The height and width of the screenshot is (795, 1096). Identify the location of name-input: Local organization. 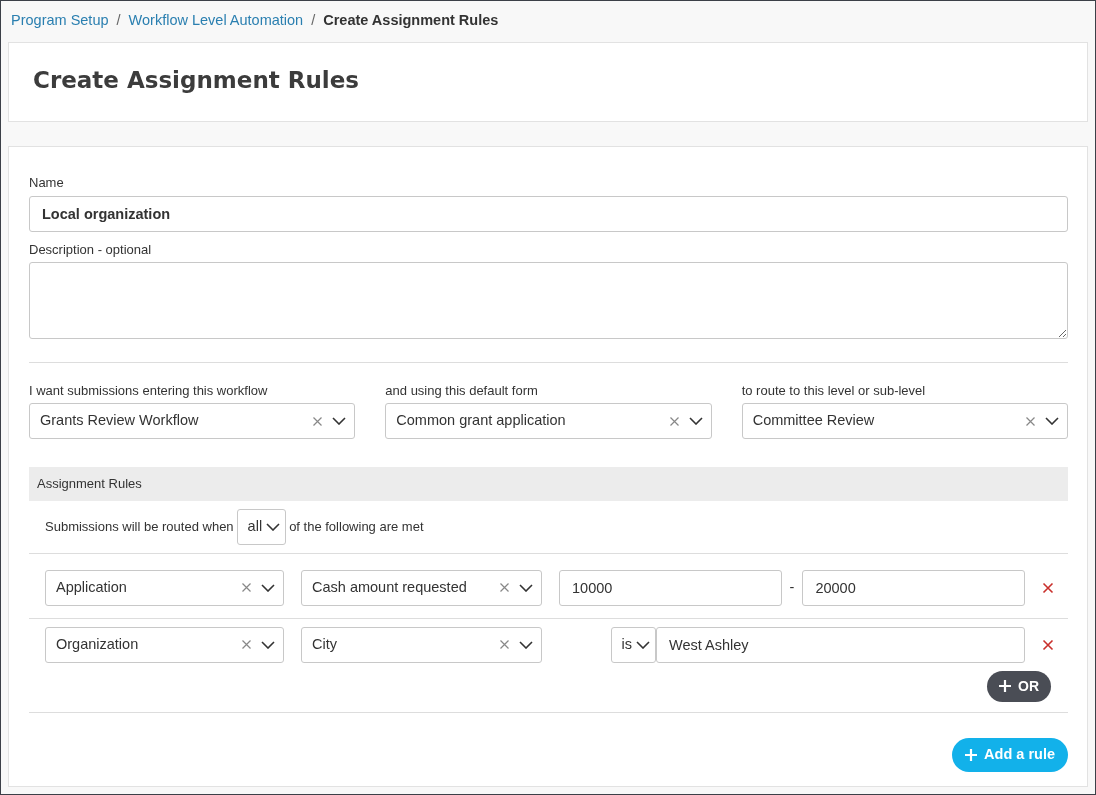
(548, 213).